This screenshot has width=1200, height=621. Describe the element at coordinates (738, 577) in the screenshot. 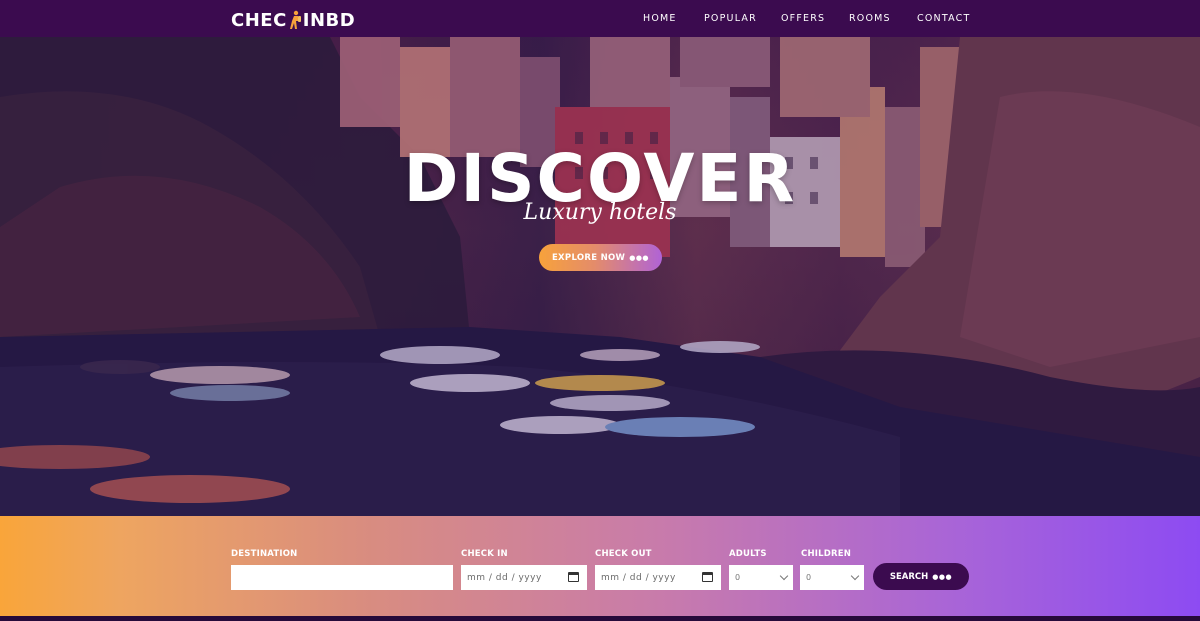

I see `adults-selected-value: 0` at that location.